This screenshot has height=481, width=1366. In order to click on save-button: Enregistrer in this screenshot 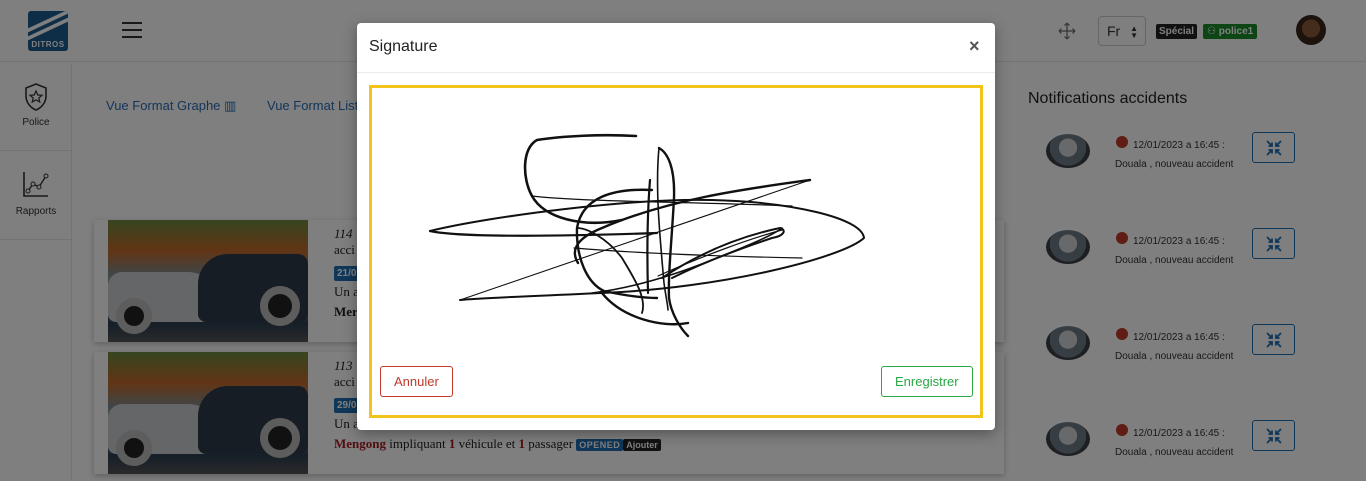, I will do `click(927, 381)`.